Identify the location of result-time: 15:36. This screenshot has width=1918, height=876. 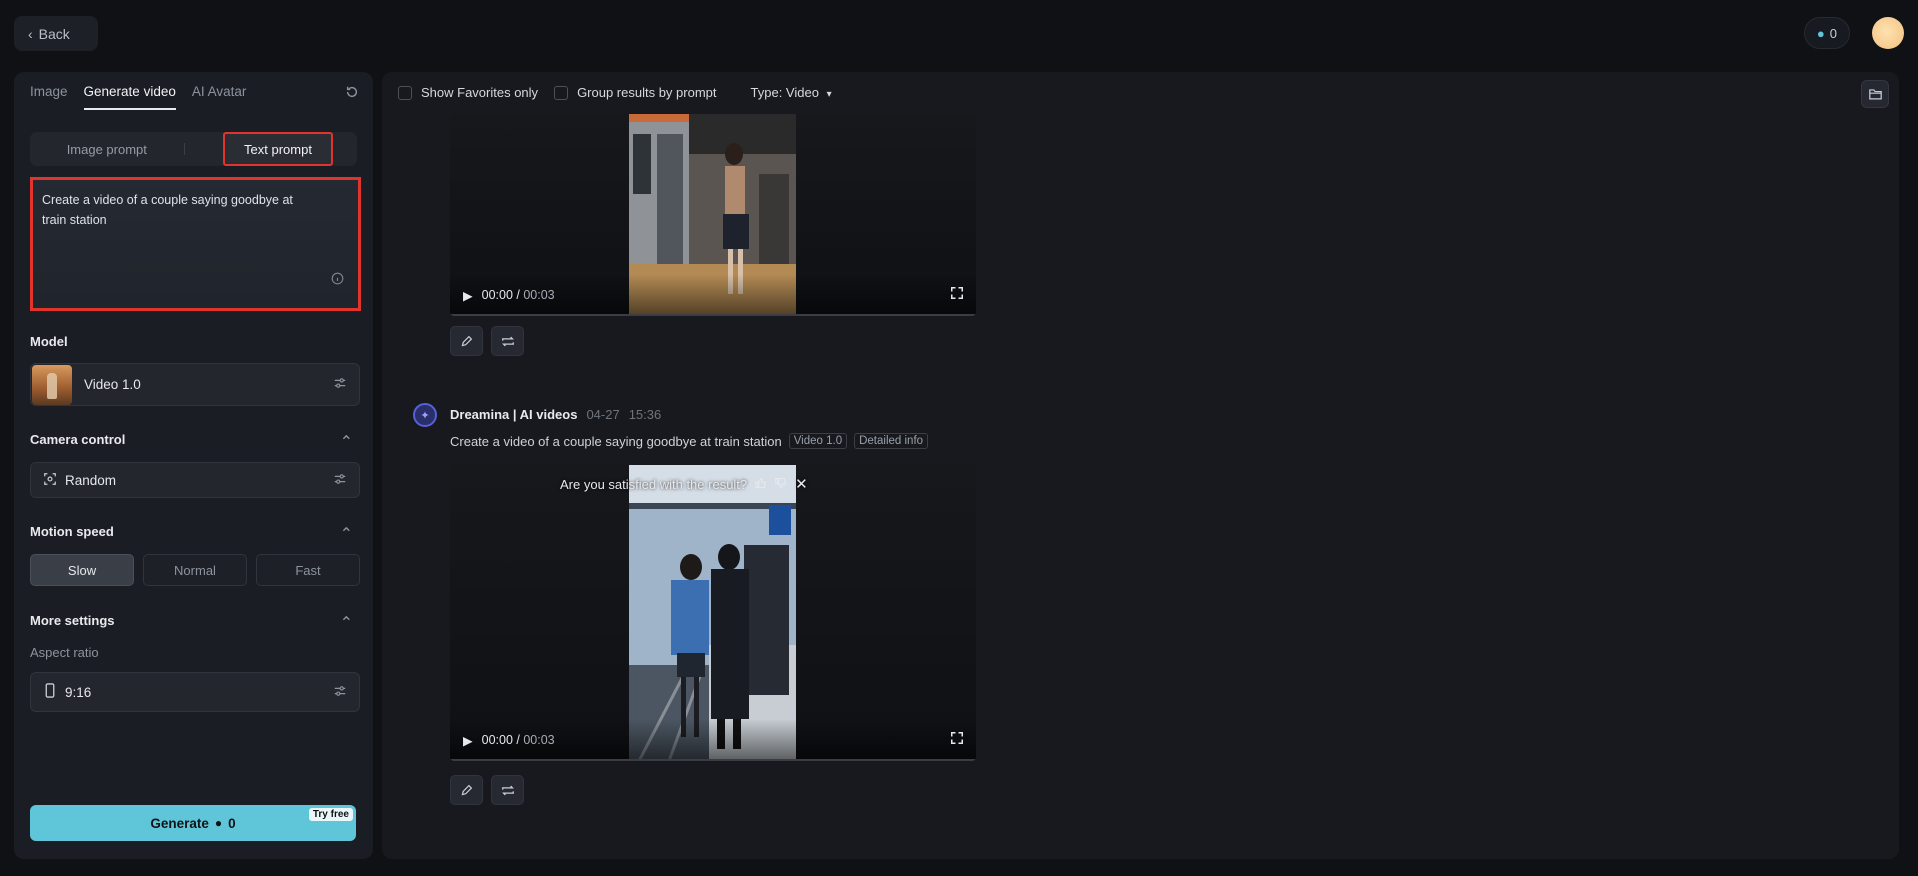
(645, 414).